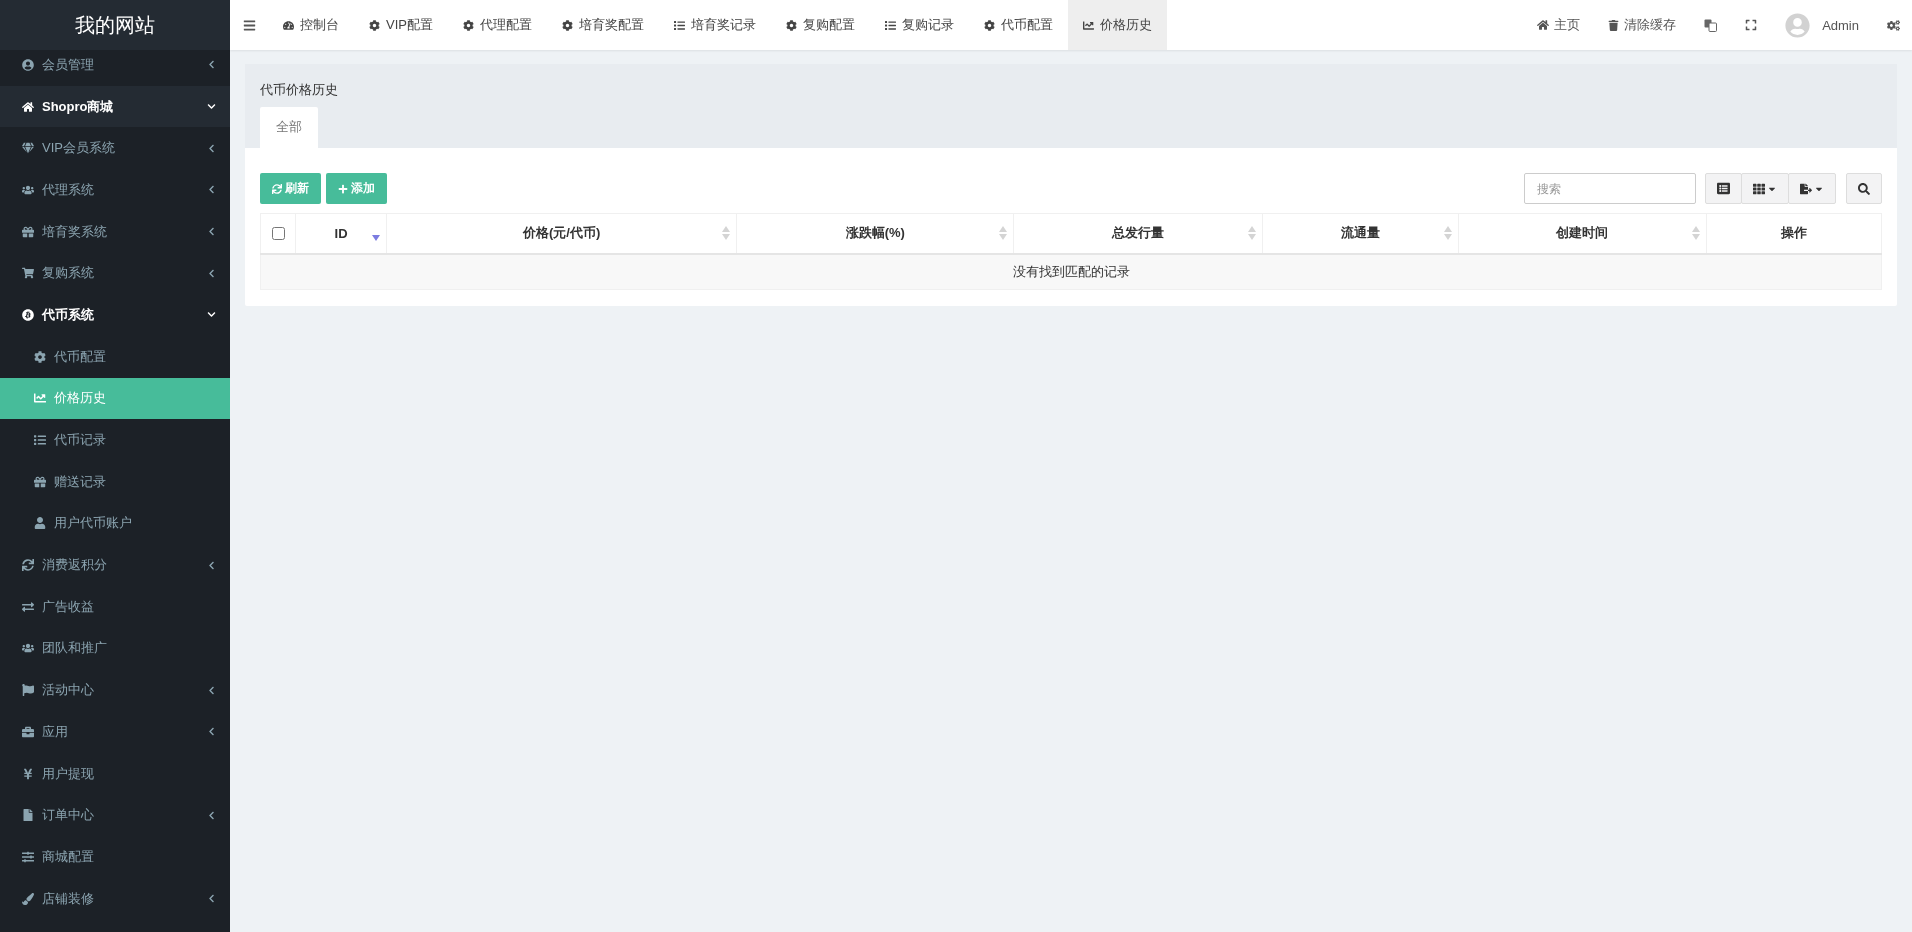  What do you see at coordinates (115, 773) in the screenshot?
I see `sidebar-item: 用户提现` at bounding box center [115, 773].